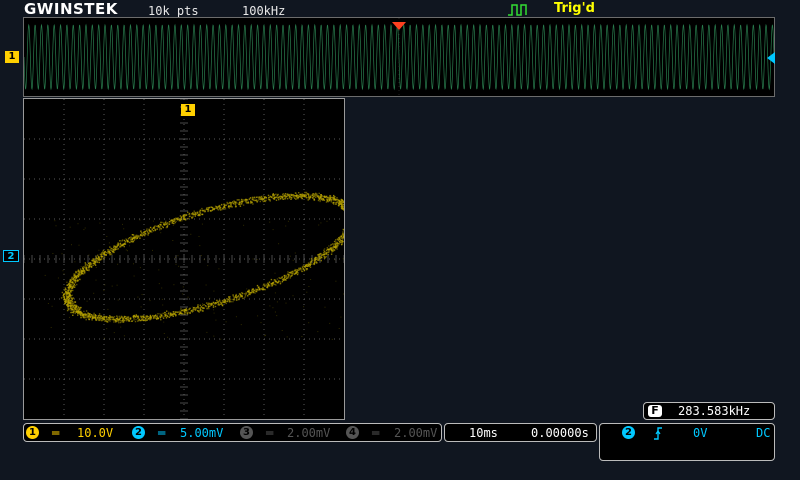 The width and height of the screenshot is (800, 480). What do you see at coordinates (71, 9) in the screenshot?
I see `brand-logo: GWINSTEK` at bounding box center [71, 9].